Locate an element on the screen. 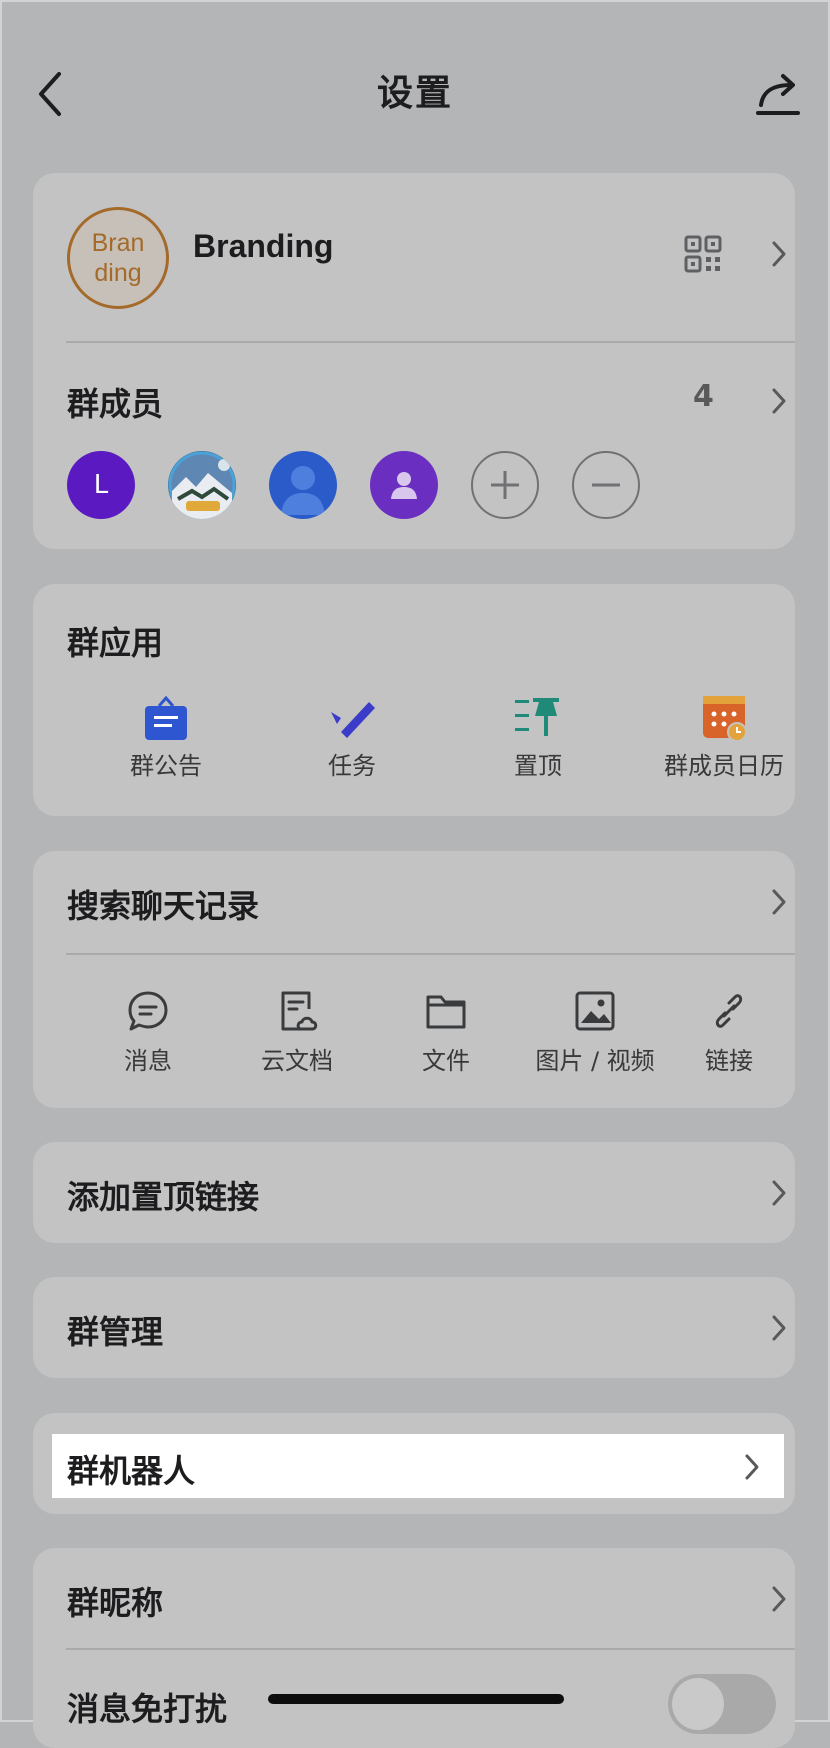 The width and height of the screenshot is (830, 1748). search-links: 链接 is located at coordinates (729, 1039).